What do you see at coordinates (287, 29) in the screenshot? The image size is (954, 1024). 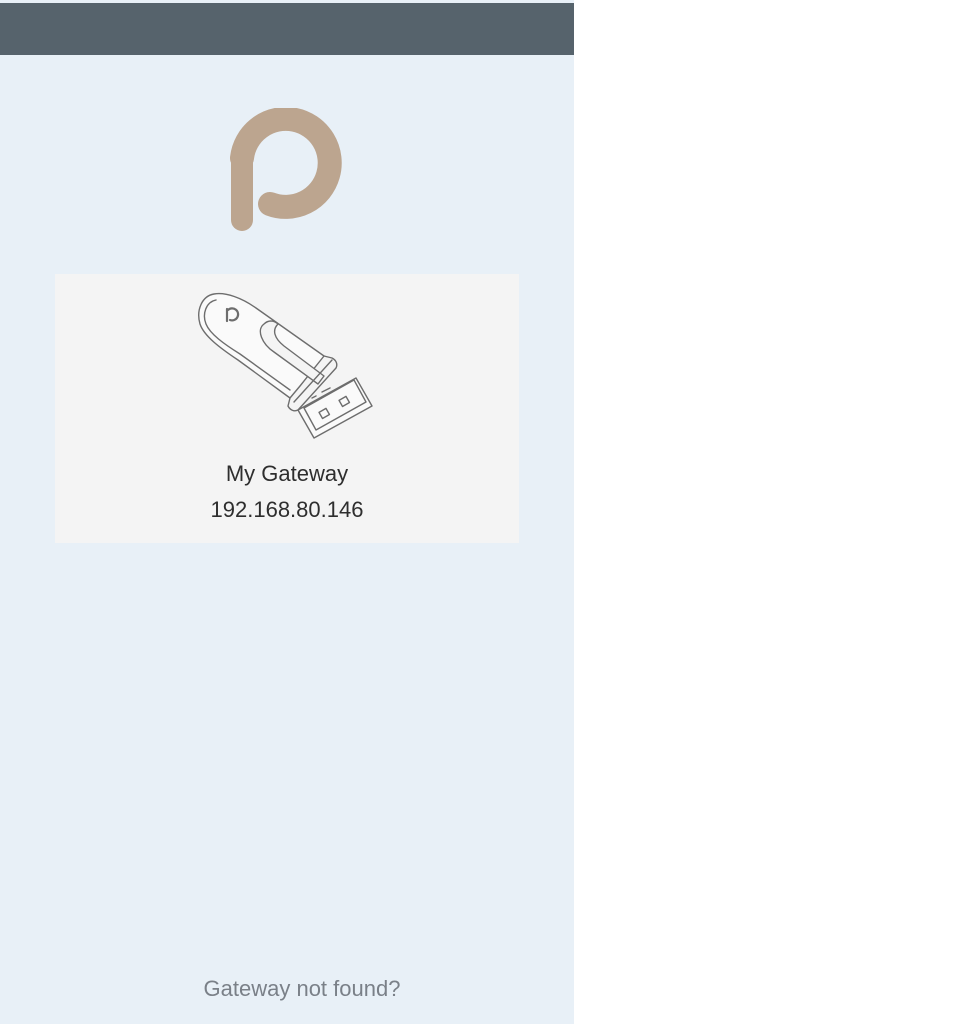 I see `top-bar` at bounding box center [287, 29].